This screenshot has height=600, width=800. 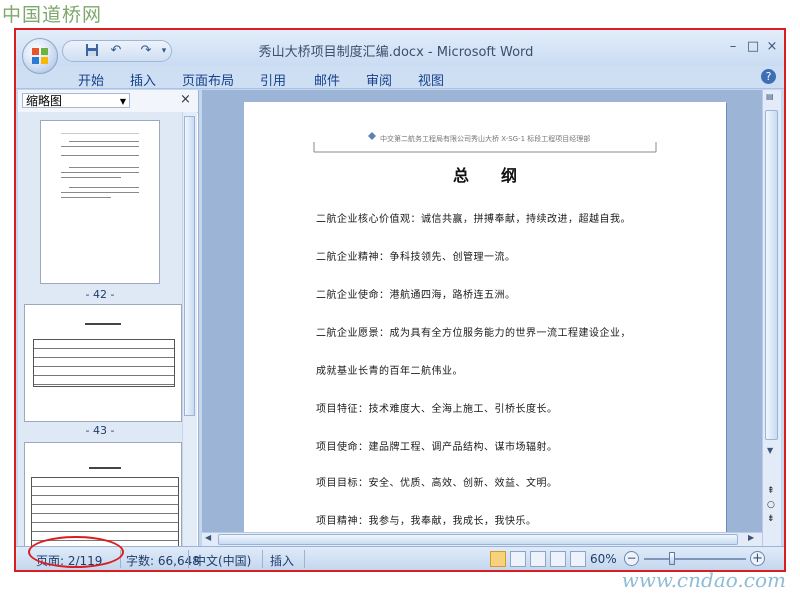 I want to click on redo-icon: ↷, so click(x=146, y=51).